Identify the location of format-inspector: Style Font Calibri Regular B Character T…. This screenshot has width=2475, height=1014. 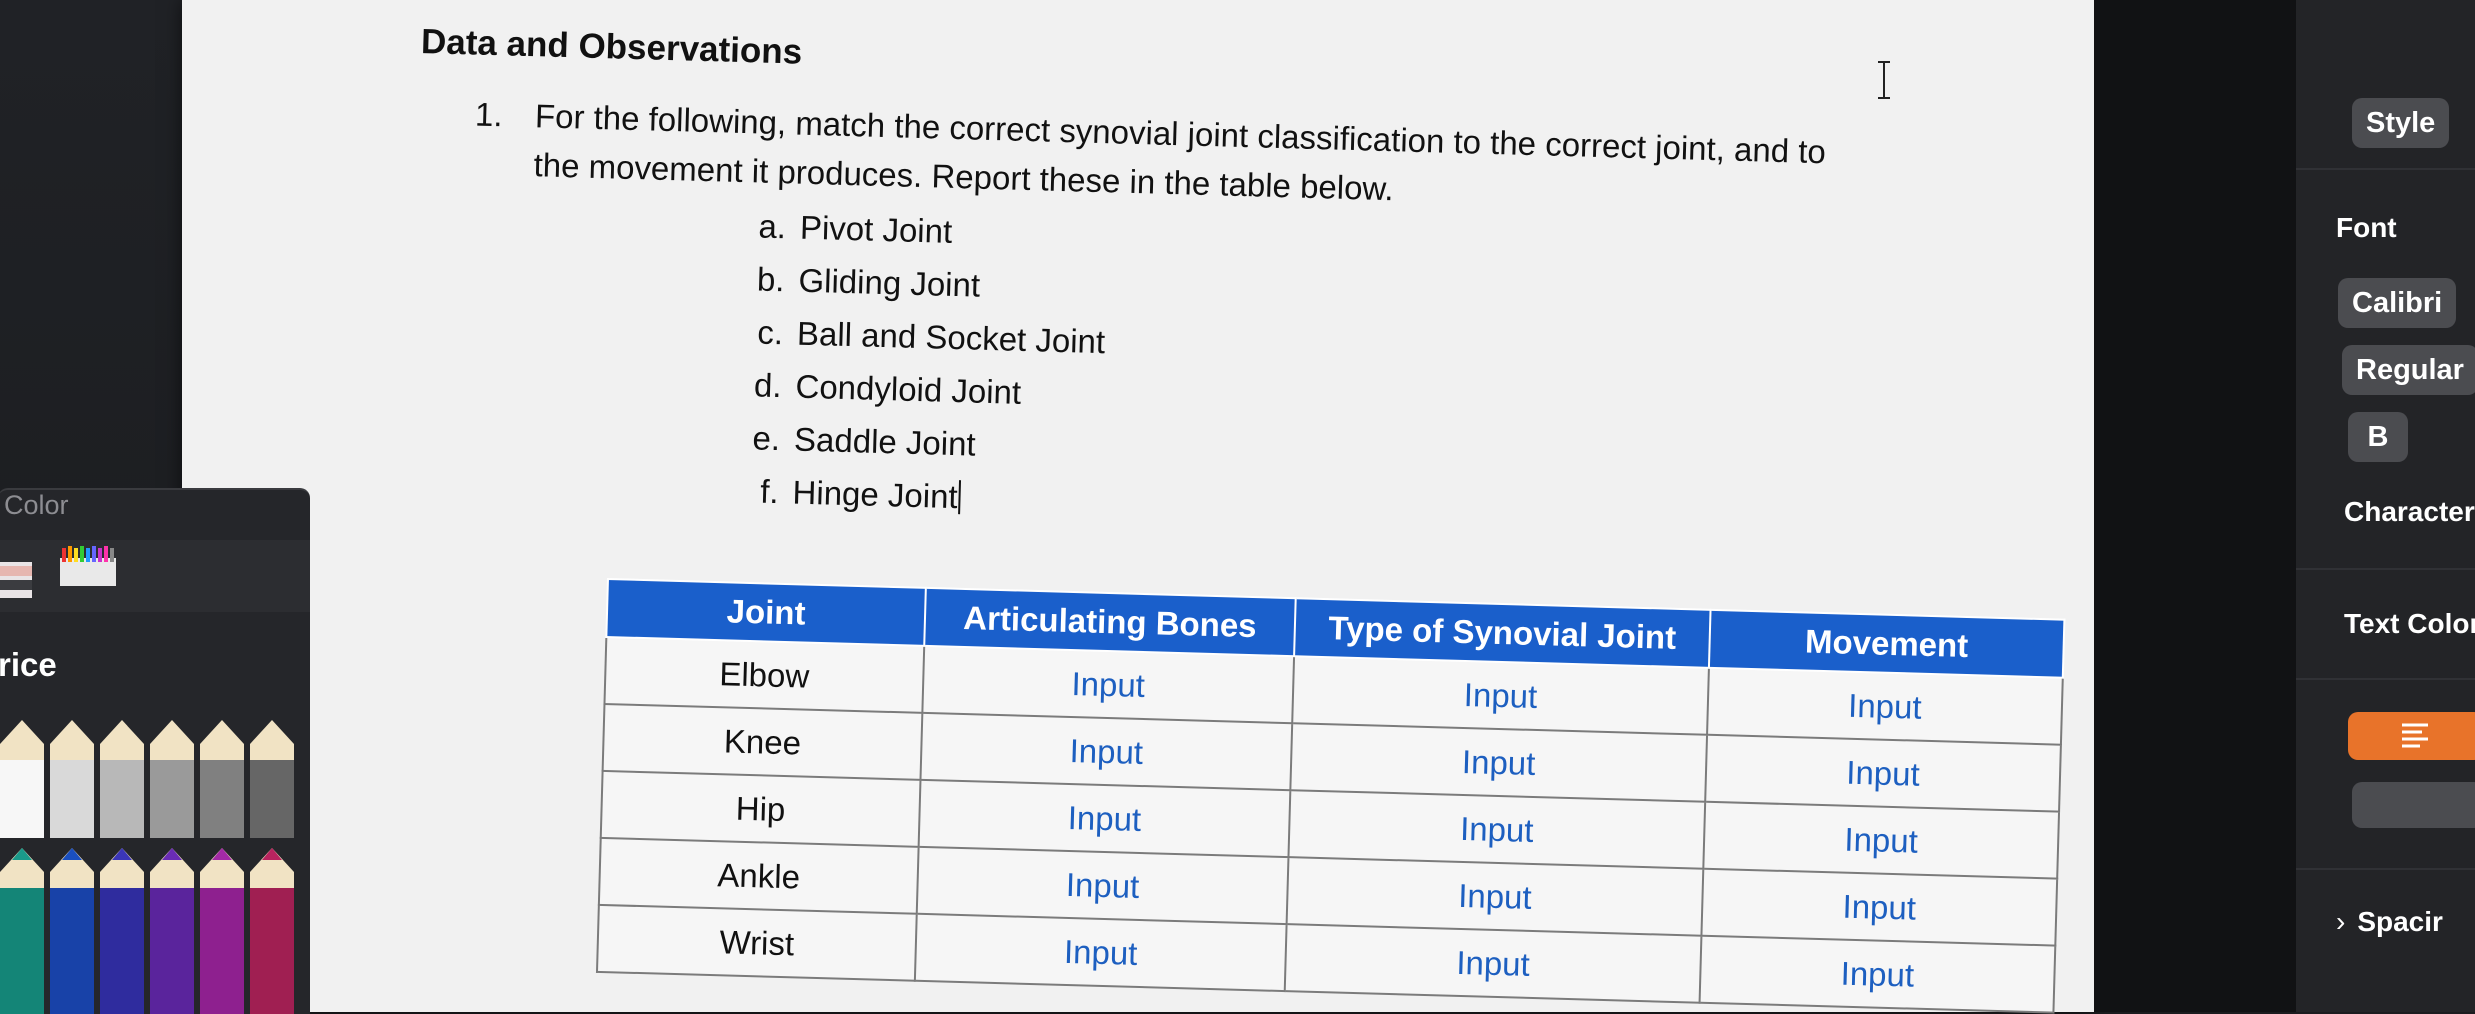
(2385, 506).